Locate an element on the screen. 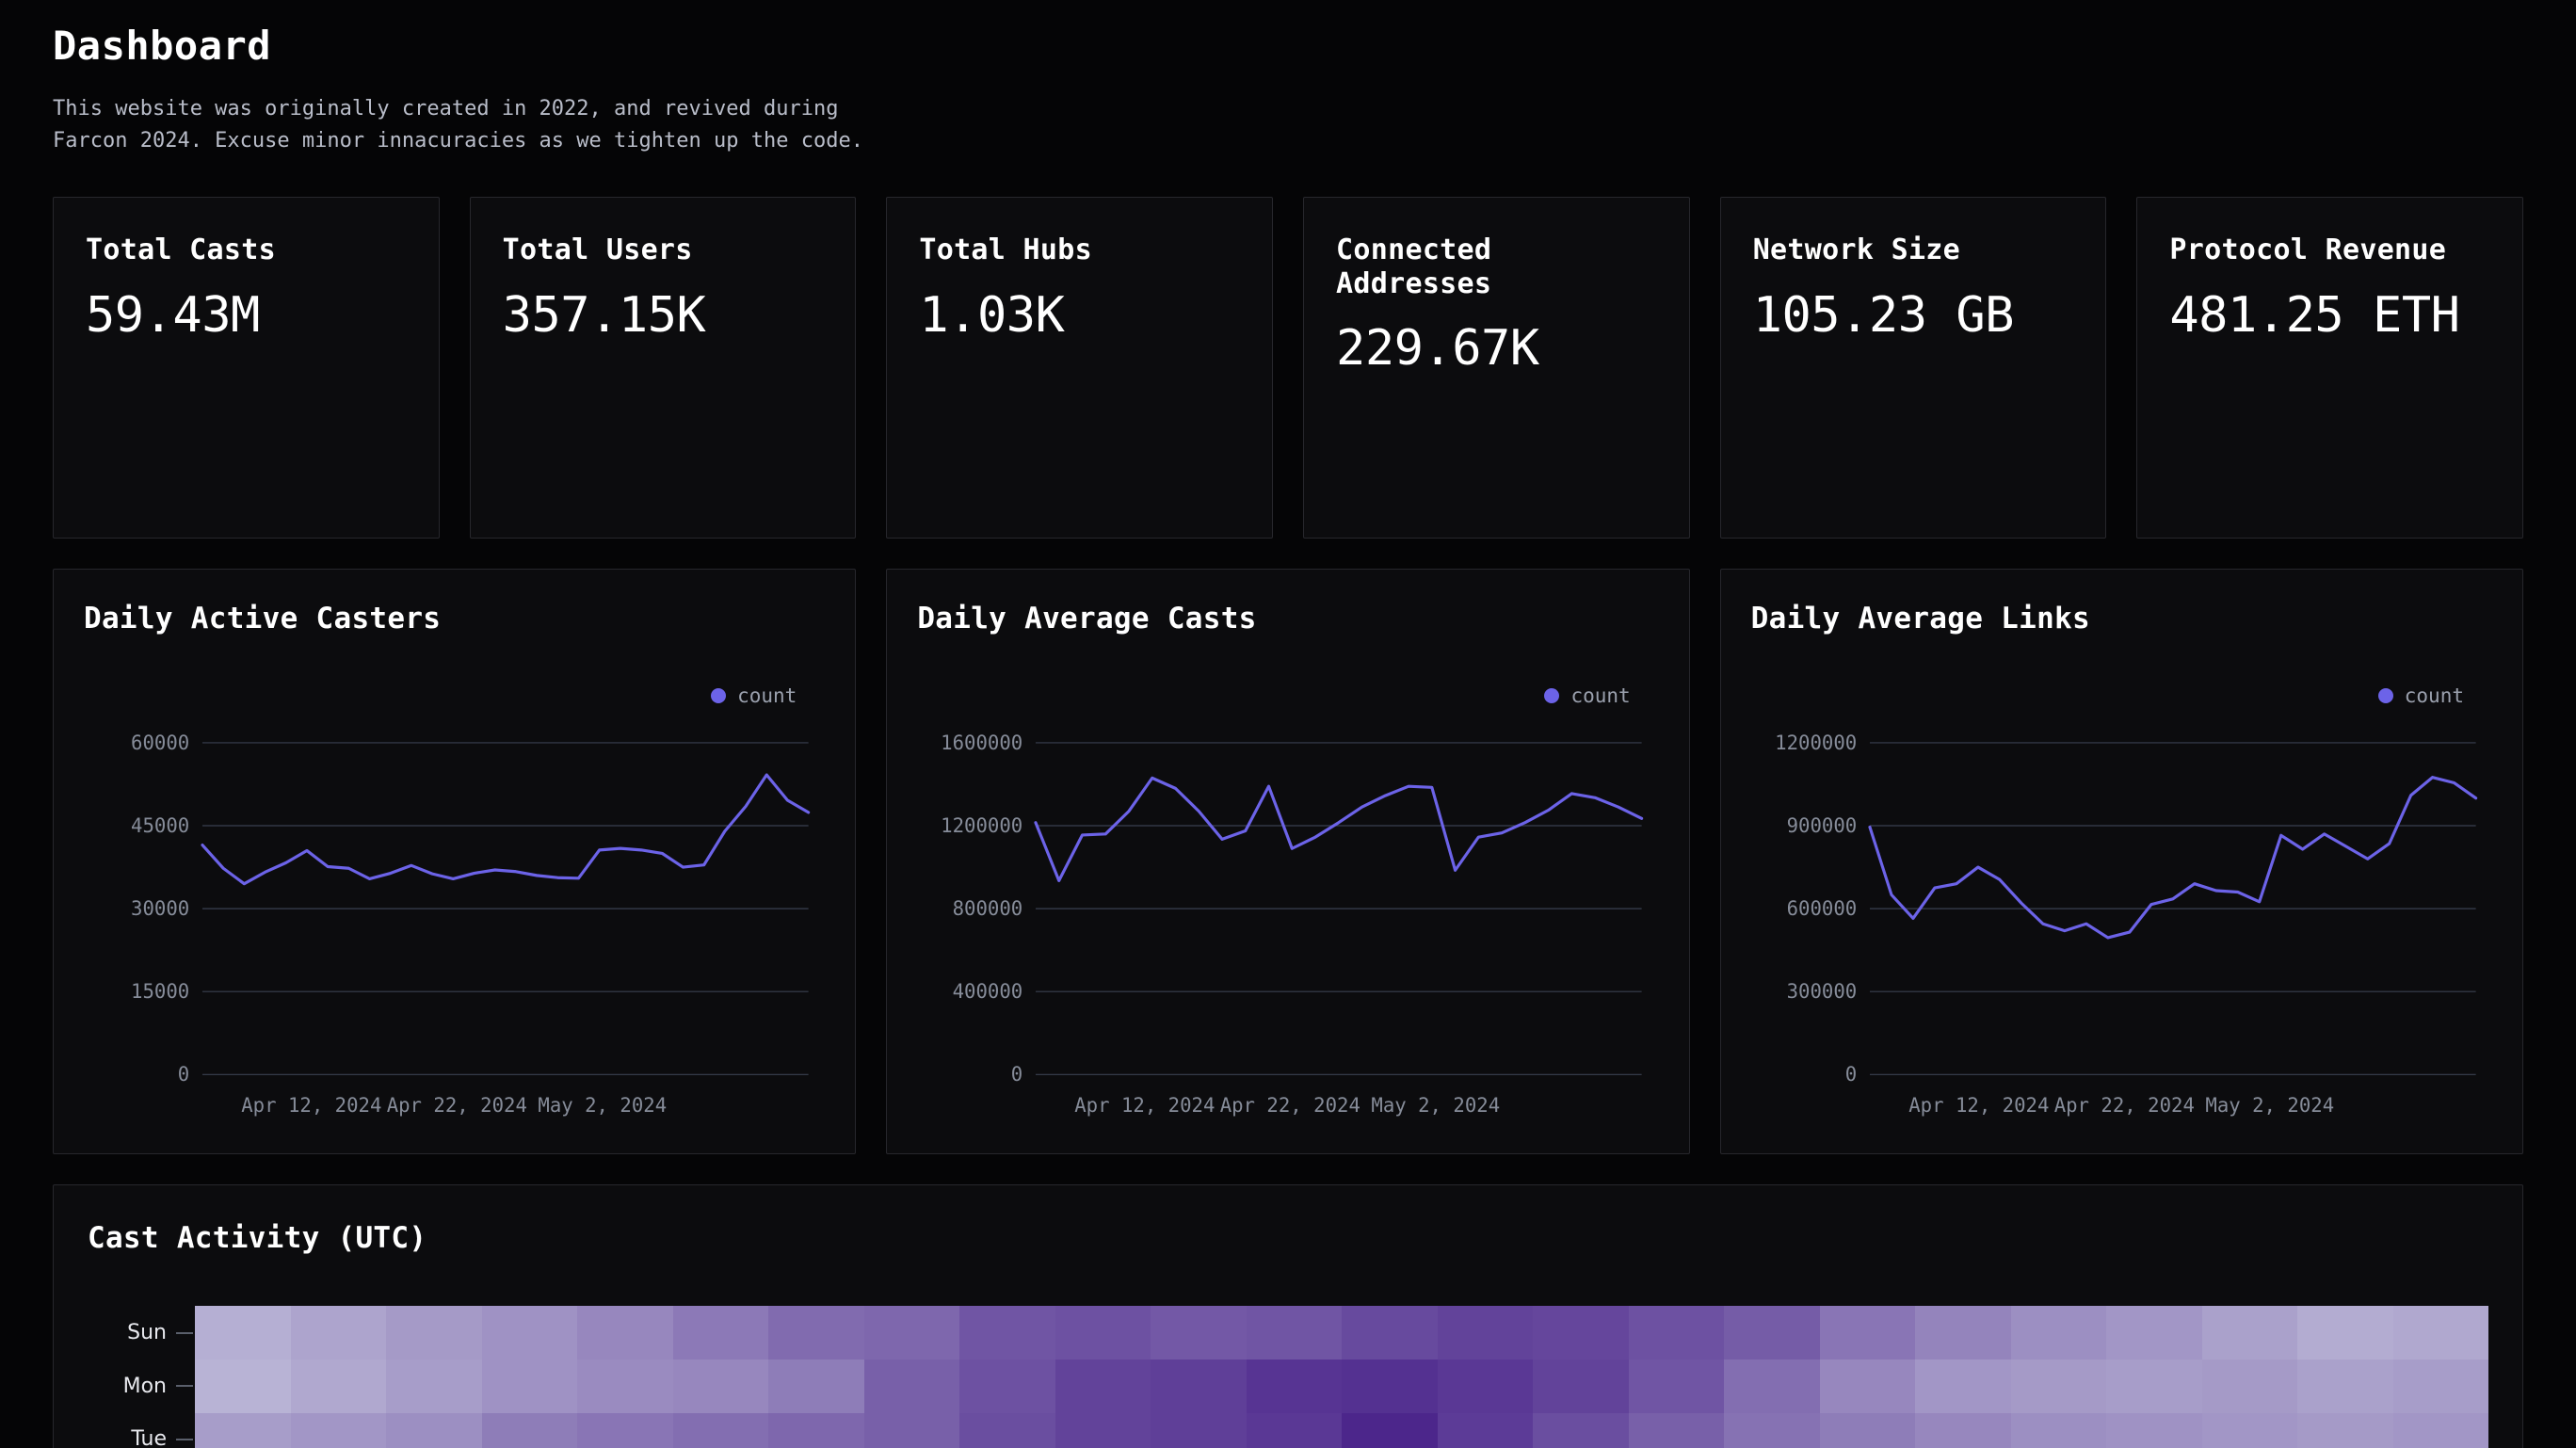  heatmap-day-label: Mon is located at coordinates (144, 1386).